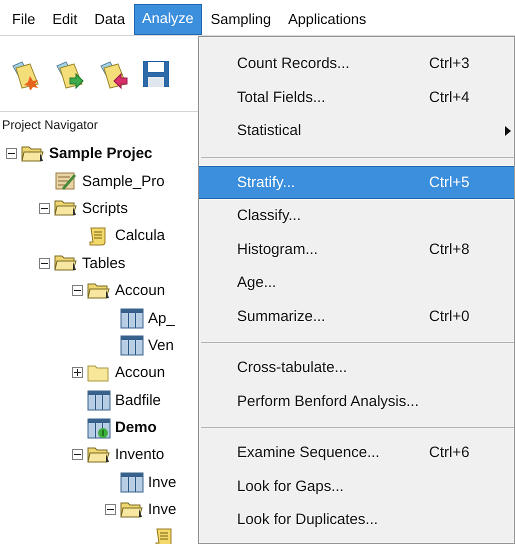  Describe the element at coordinates (356, 249) in the screenshot. I see `menu-item: Histogram... Ctrl+8` at that location.